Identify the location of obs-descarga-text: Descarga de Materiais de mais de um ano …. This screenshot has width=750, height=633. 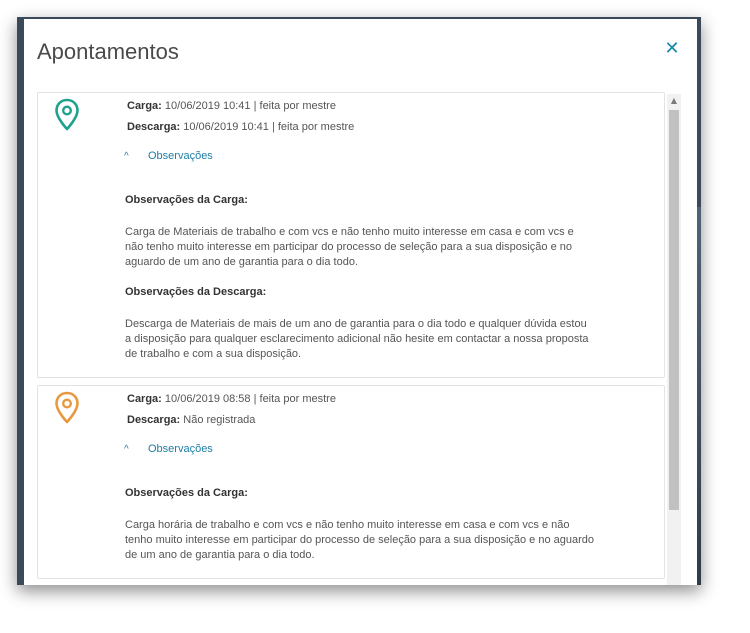
(357, 339).